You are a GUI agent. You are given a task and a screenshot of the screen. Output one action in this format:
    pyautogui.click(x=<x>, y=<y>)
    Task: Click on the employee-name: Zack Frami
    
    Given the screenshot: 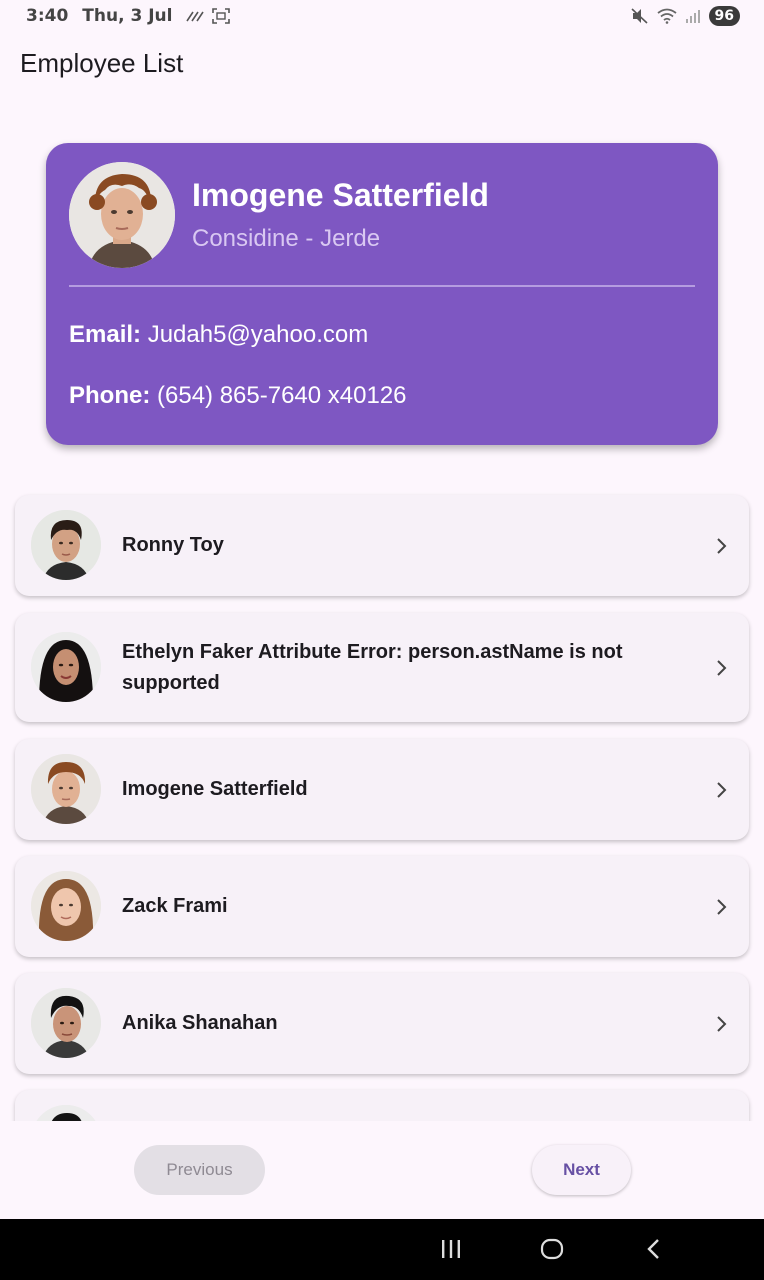 What is the action you would take?
    pyautogui.click(x=175, y=906)
    